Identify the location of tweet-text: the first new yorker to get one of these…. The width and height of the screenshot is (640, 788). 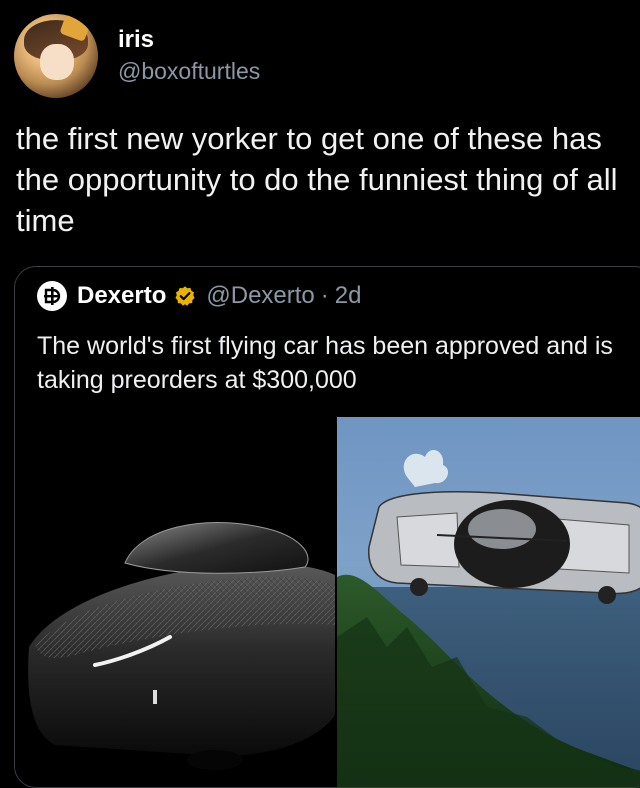
(317, 179).